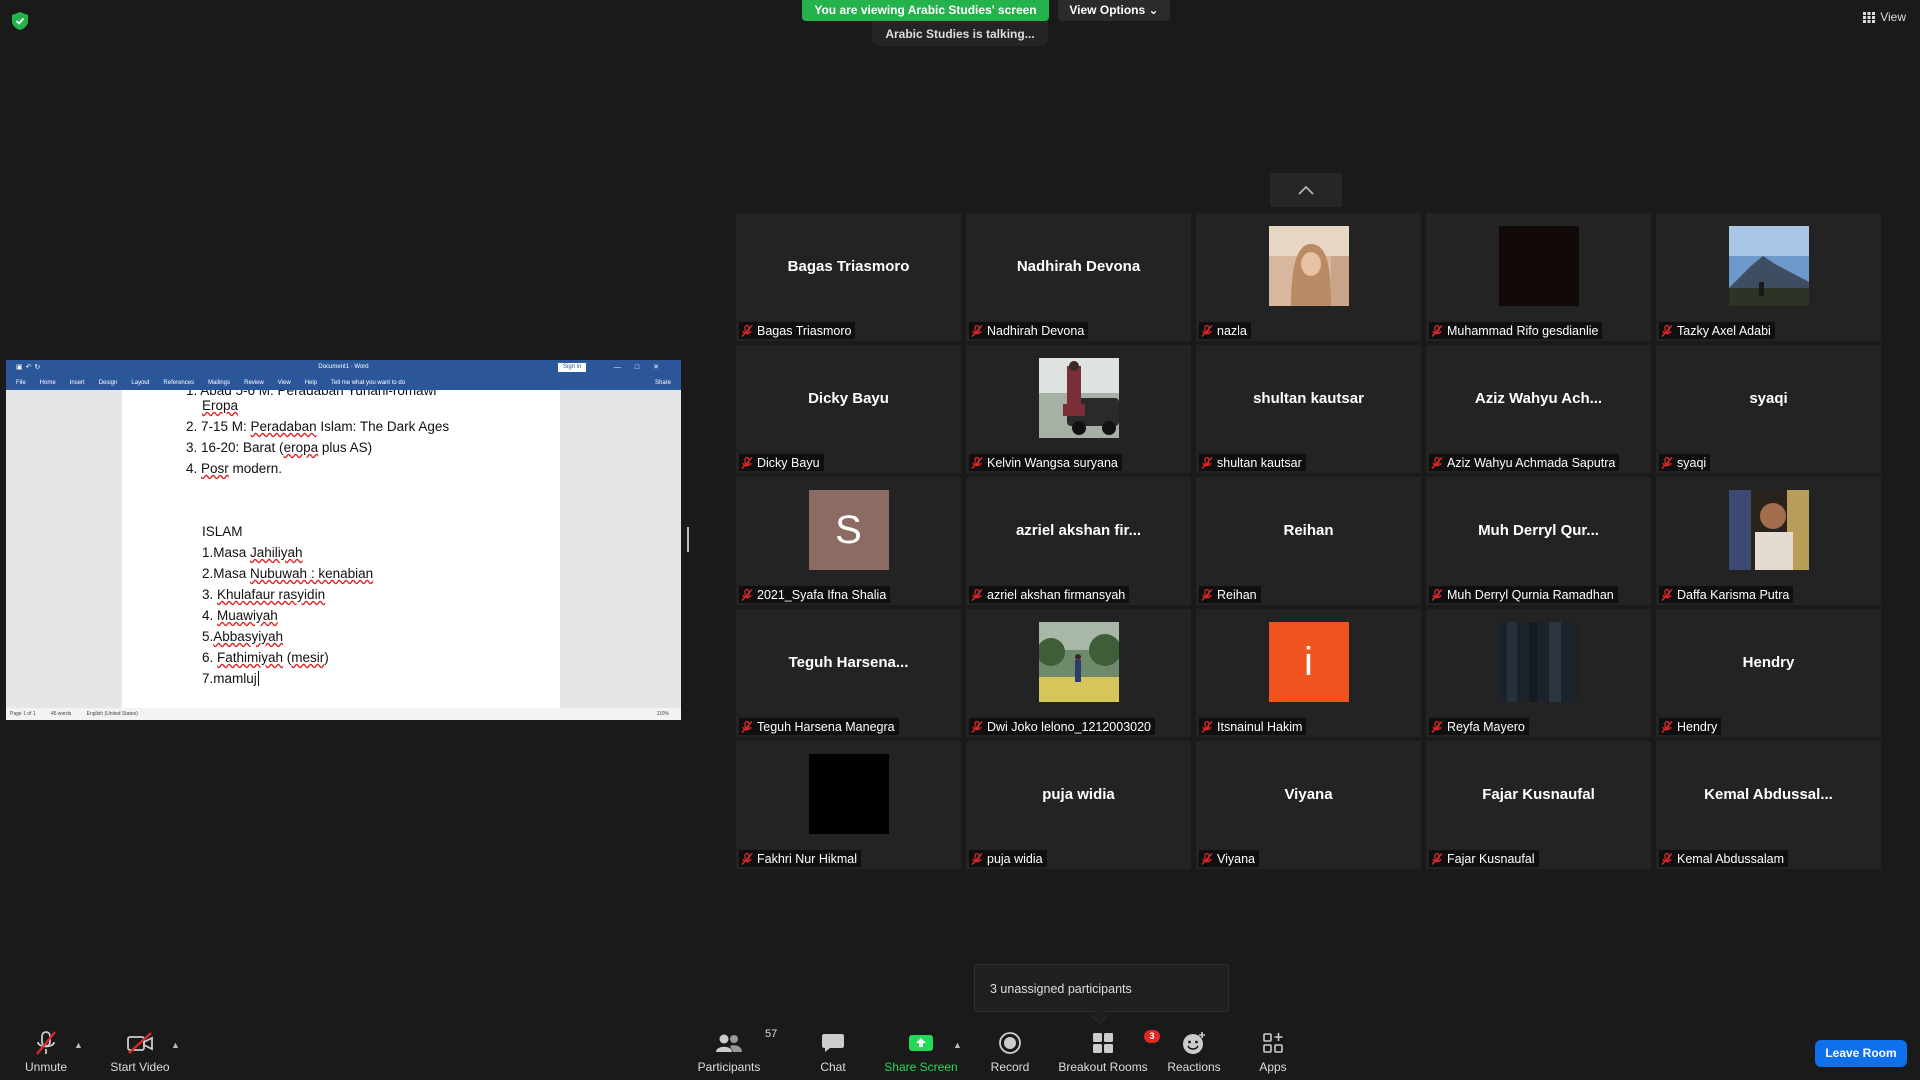  What do you see at coordinates (1078, 277) in the screenshot?
I see `participant-tile: Nadhirah Devona Nadhirah Devona` at bounding box center [1078, 277].